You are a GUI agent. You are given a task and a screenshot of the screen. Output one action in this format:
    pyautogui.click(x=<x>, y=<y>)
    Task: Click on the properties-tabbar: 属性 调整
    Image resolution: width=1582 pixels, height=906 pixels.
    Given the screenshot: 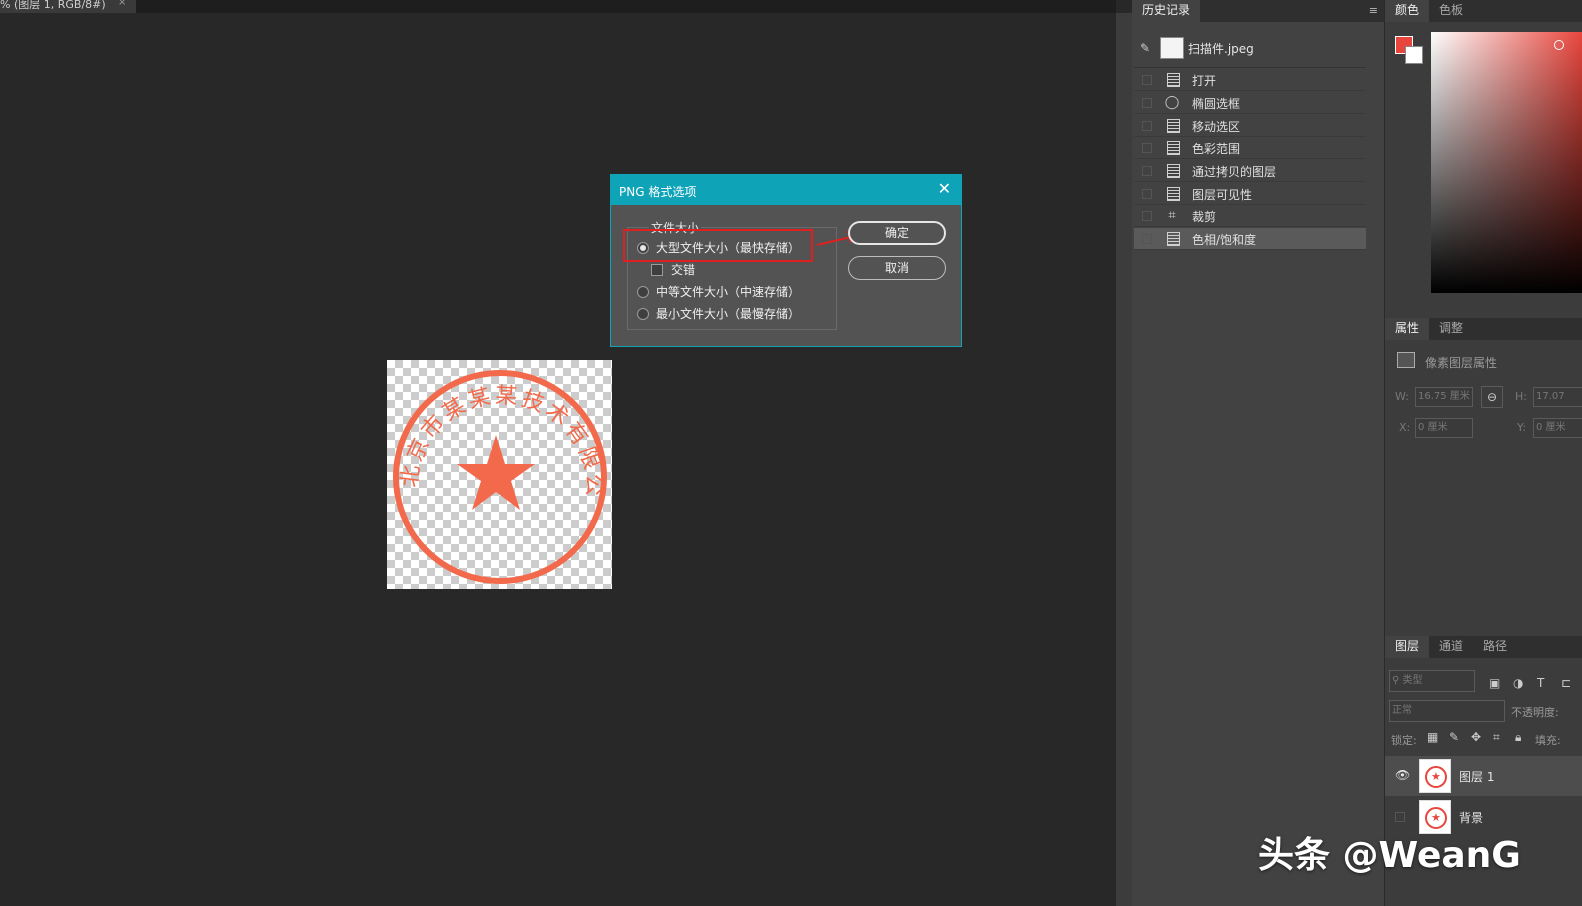 What is the action you would take?
    pyautogui.click(x=1483, y=329)
    